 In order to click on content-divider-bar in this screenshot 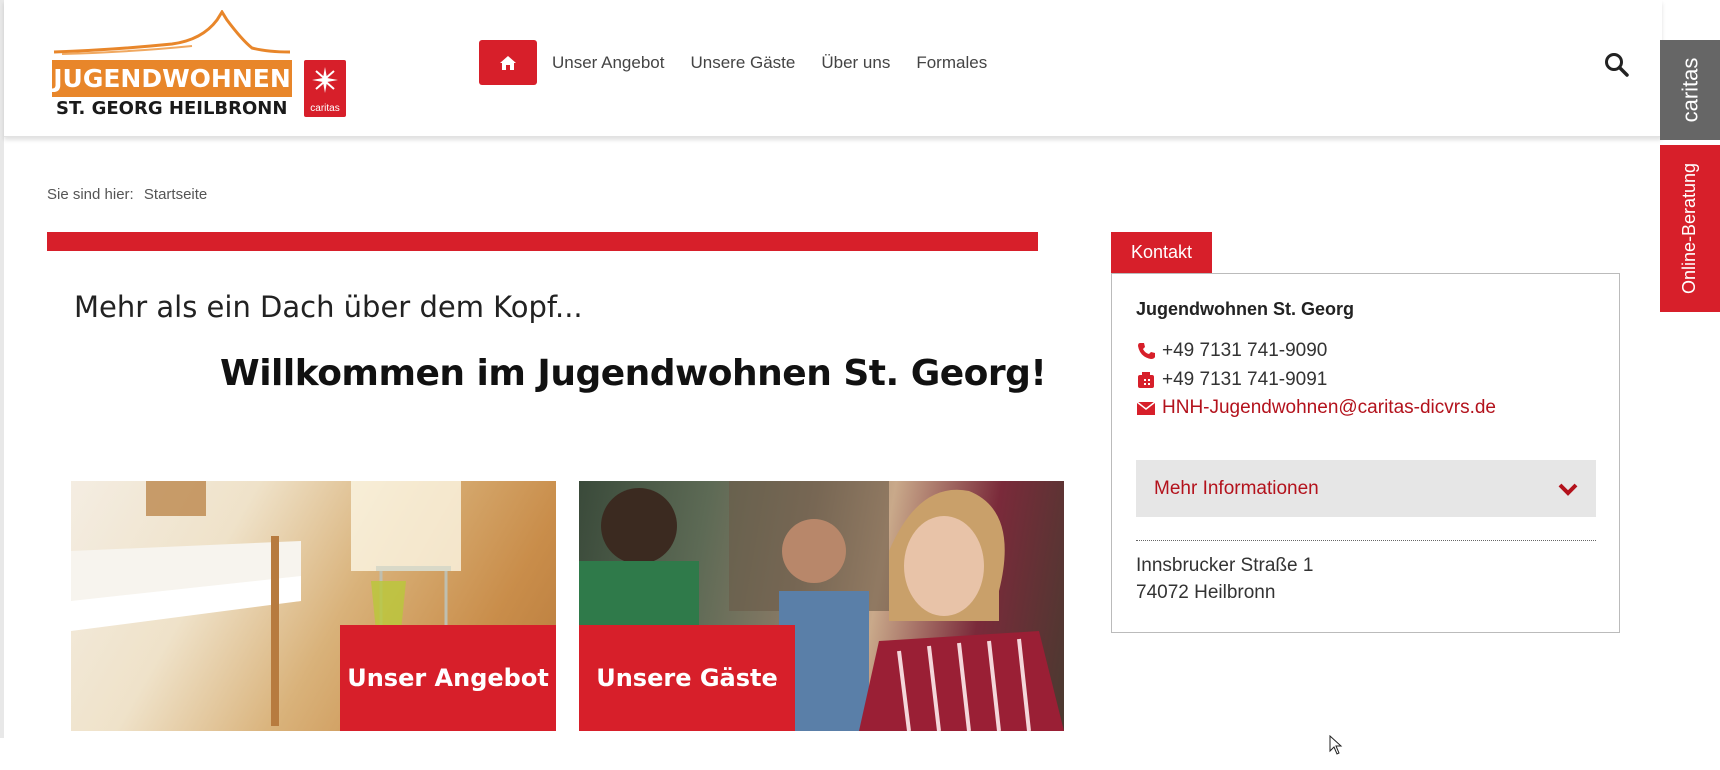, I will do `click(542, 241)`.